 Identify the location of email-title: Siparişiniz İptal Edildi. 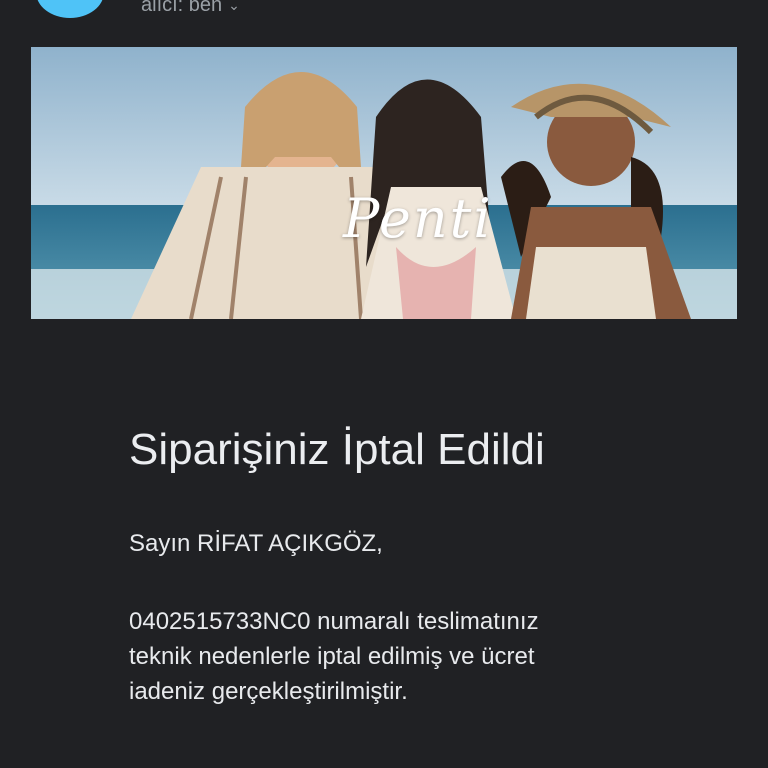
(337, 449).